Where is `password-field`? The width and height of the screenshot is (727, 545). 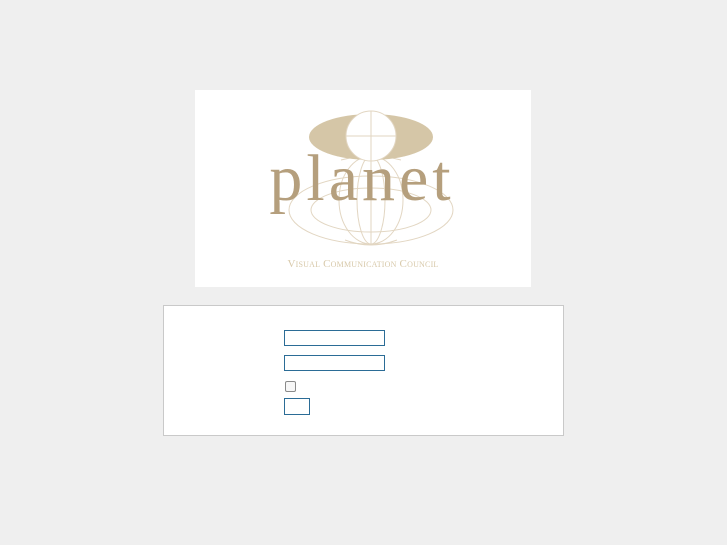
password-field is located at coordinates (334, 363).